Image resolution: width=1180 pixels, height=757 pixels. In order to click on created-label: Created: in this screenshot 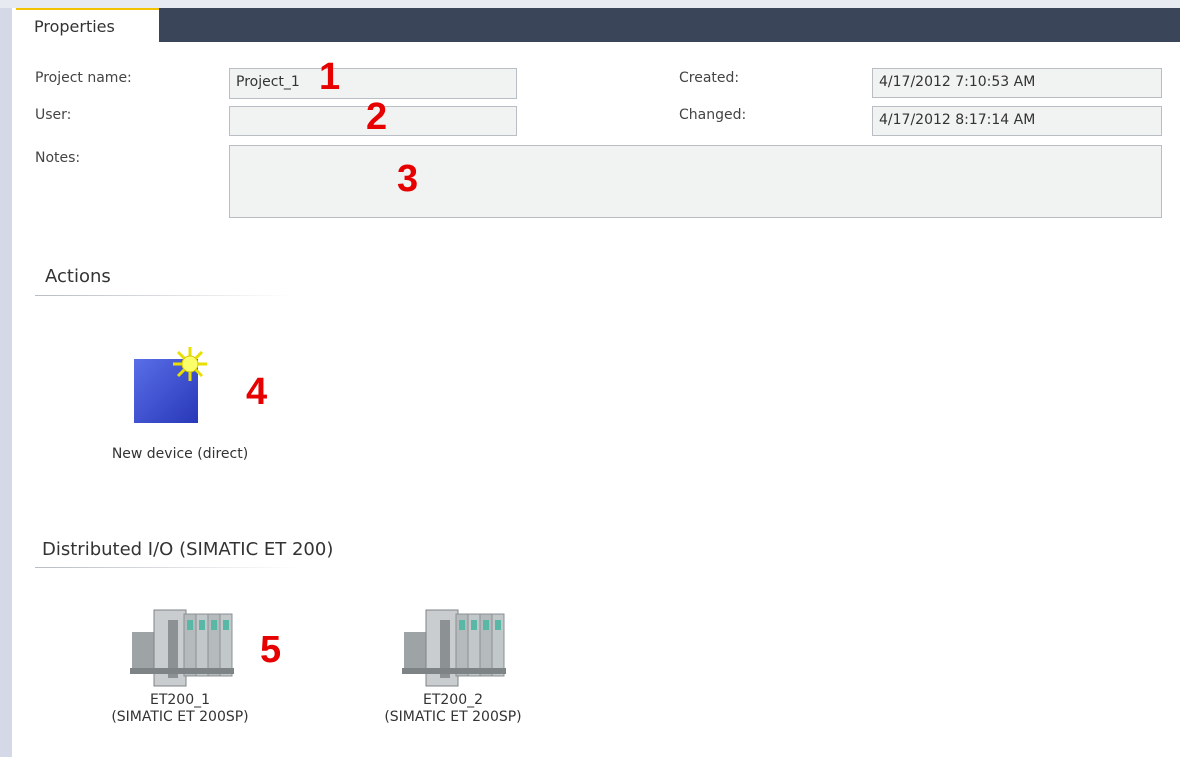, I will do `click(709, 78)`.